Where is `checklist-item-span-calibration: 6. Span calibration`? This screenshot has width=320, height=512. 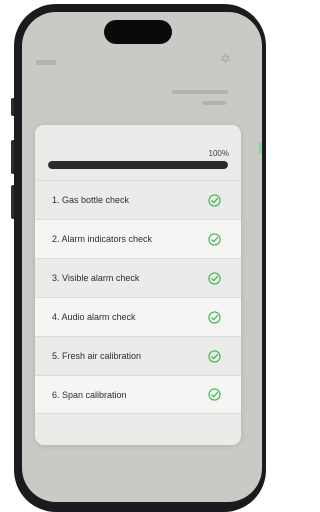
checklist-item-span-calibration: 6. Span calibration is located at coordinates (138, 394).